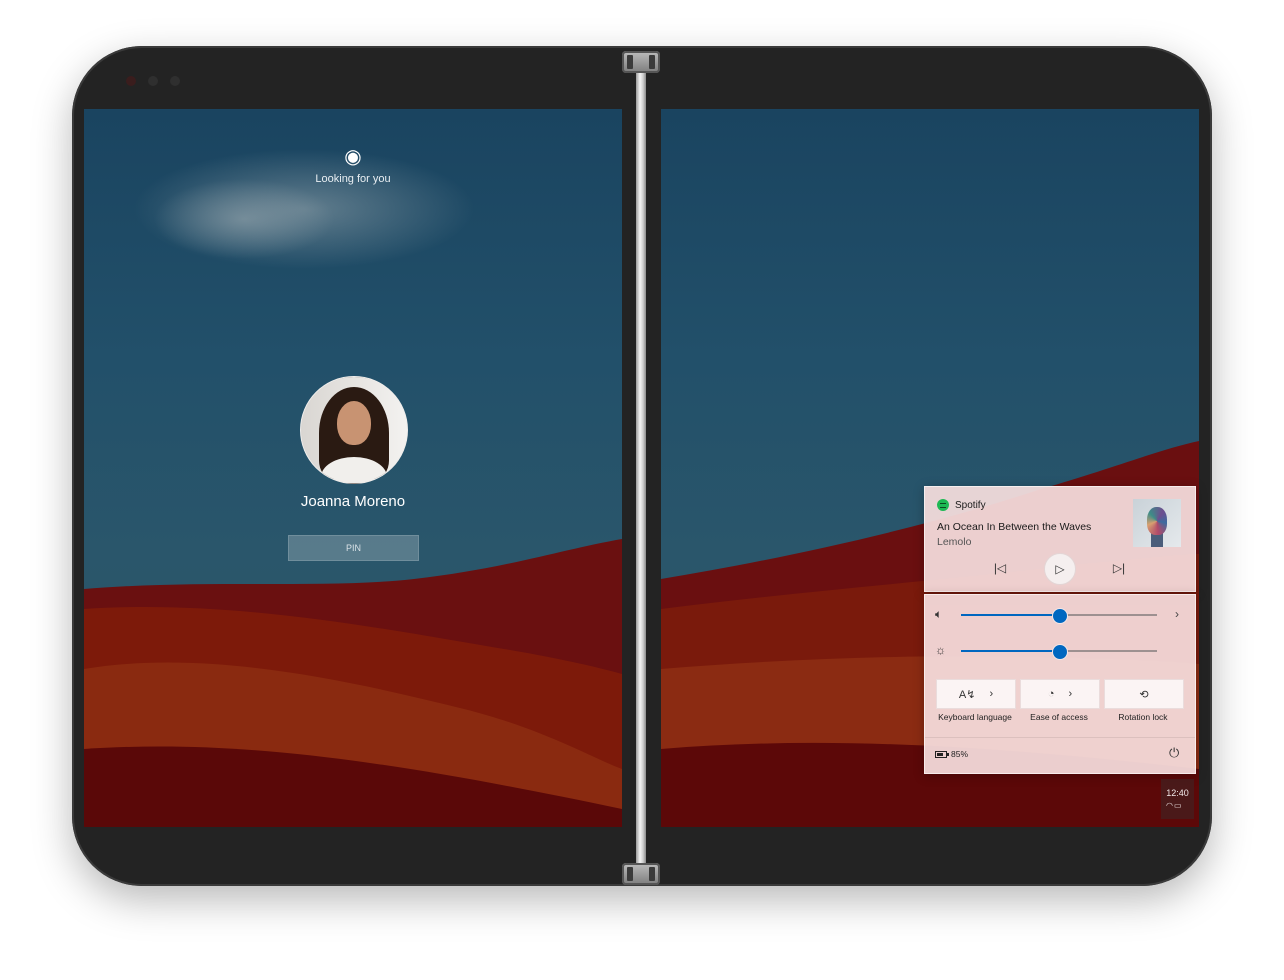 The image size is (1284, 980). I want to click on battery-icon, so click(942, 754).